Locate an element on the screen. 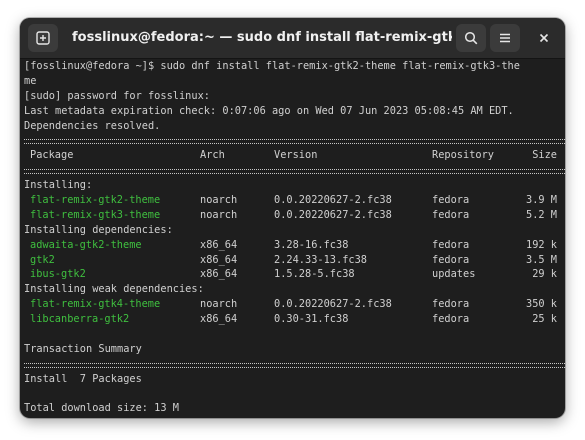  package-name: gtk2 is located at coordinates (42, 259).